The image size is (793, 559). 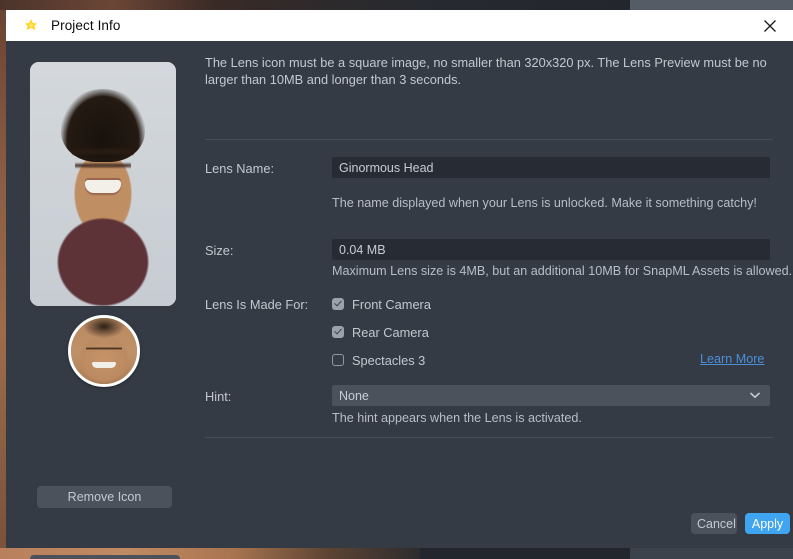 What do you see at coordinates (338, 332) in the screenshot?
I see `checkbox-rear-camera-box` at bounding box center [338, 332].